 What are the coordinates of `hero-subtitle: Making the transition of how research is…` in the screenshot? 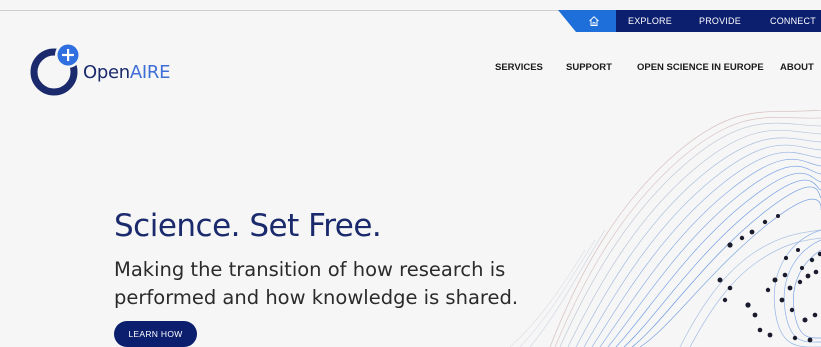 It's located at (316, 283).